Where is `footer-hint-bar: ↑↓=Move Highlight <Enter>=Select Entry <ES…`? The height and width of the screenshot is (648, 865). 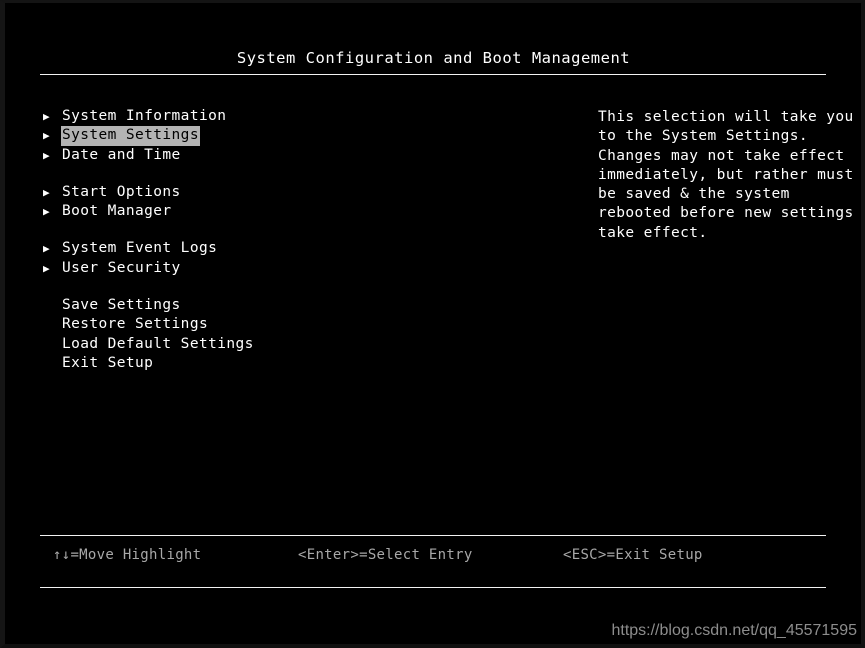 footer-hint-bar: ↑↓=Move Highlight <Enter>=Select Entry <ES… is located at coordinates (433, 557).